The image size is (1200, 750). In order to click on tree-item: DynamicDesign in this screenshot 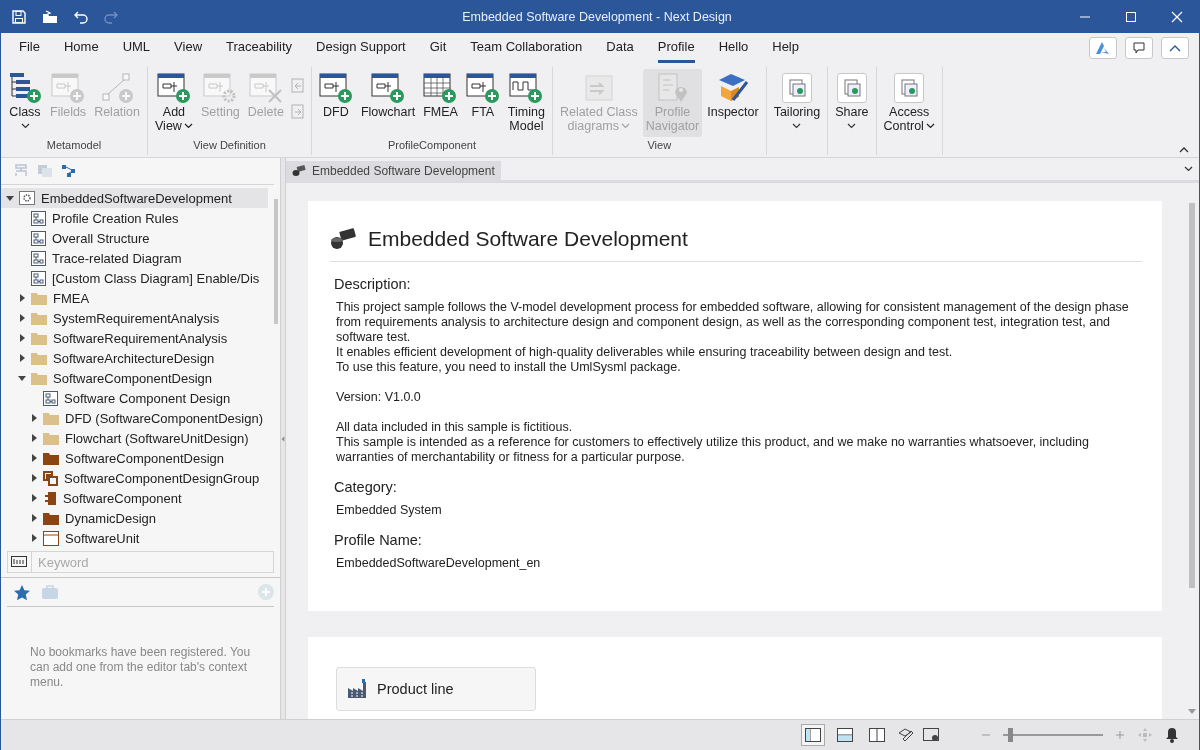, I will do `click(136, 518)`.